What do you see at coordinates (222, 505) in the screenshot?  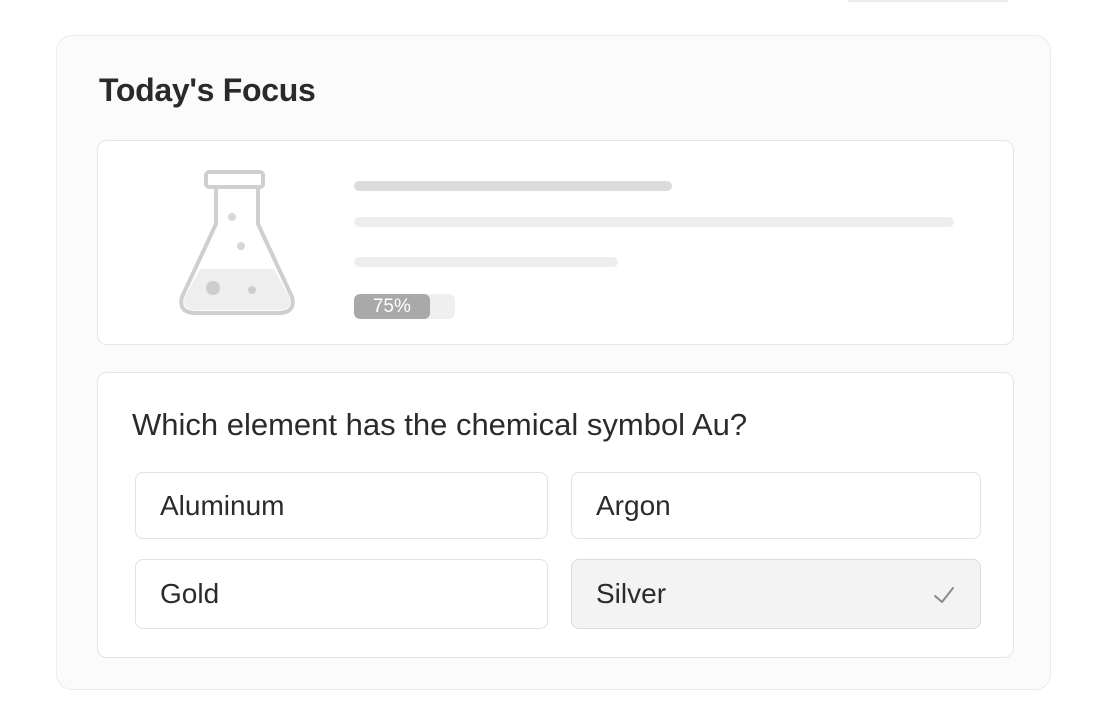 I see `option-label: Aluminum` at bounding box center [222, 505].